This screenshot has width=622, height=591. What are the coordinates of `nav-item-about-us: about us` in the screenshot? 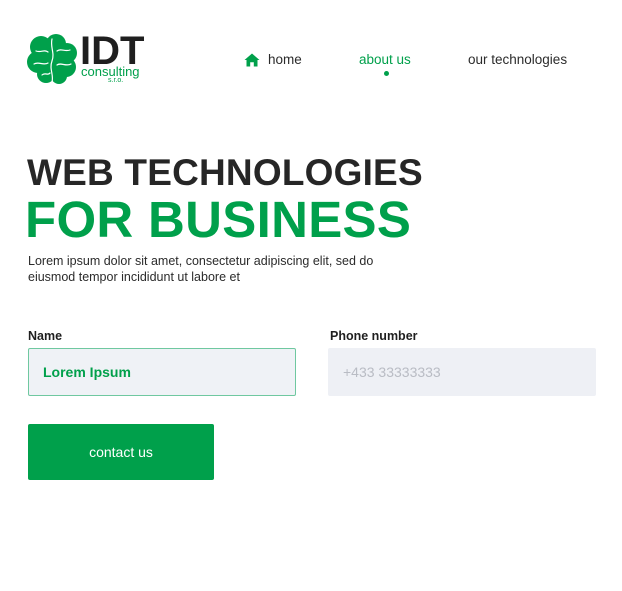 It's located at (385, 60).